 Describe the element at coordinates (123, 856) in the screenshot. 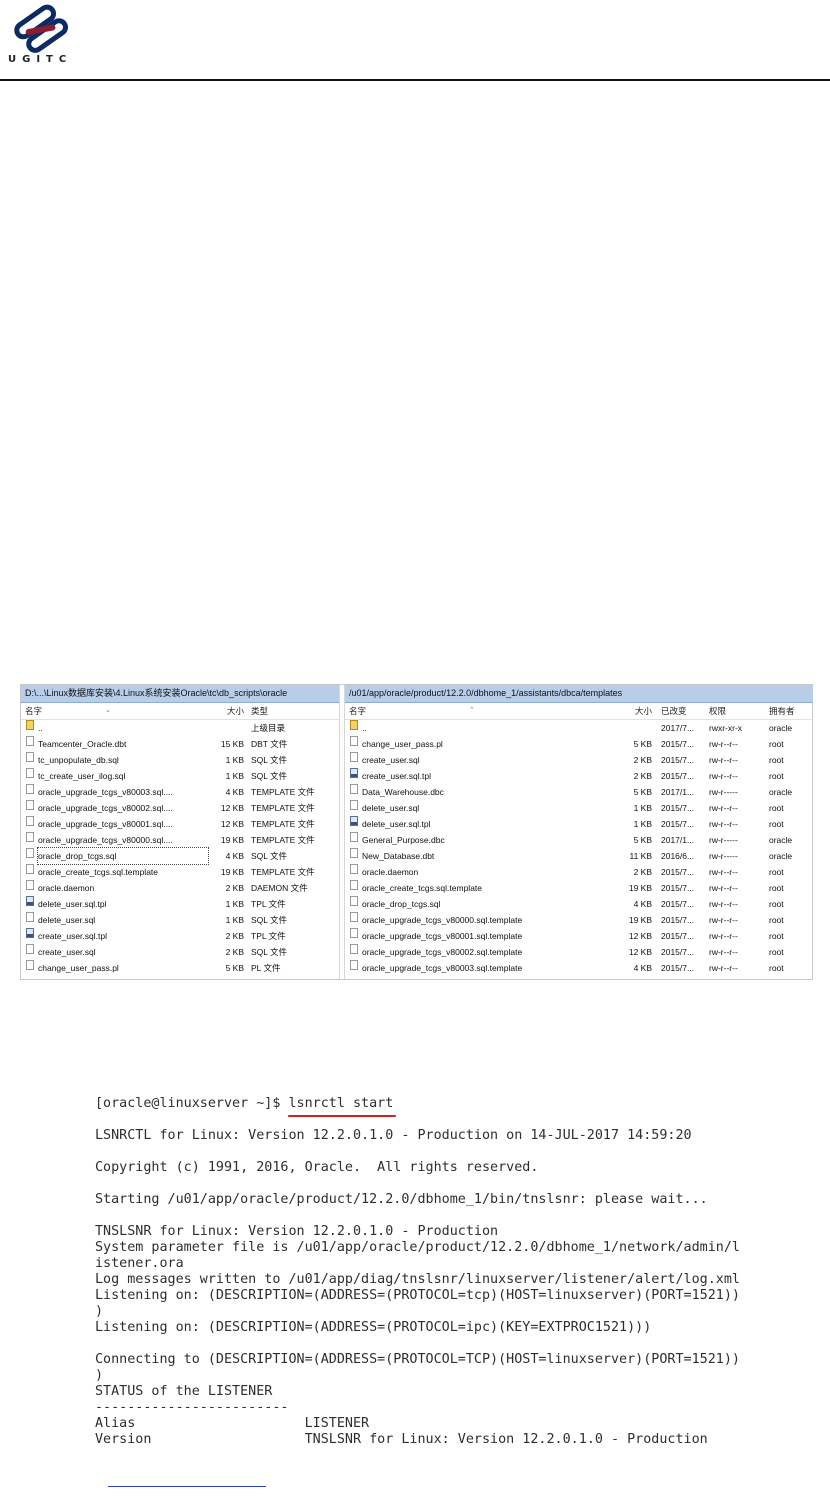

I see `file-name: oracle_drop_tcgs.sql` at that location.